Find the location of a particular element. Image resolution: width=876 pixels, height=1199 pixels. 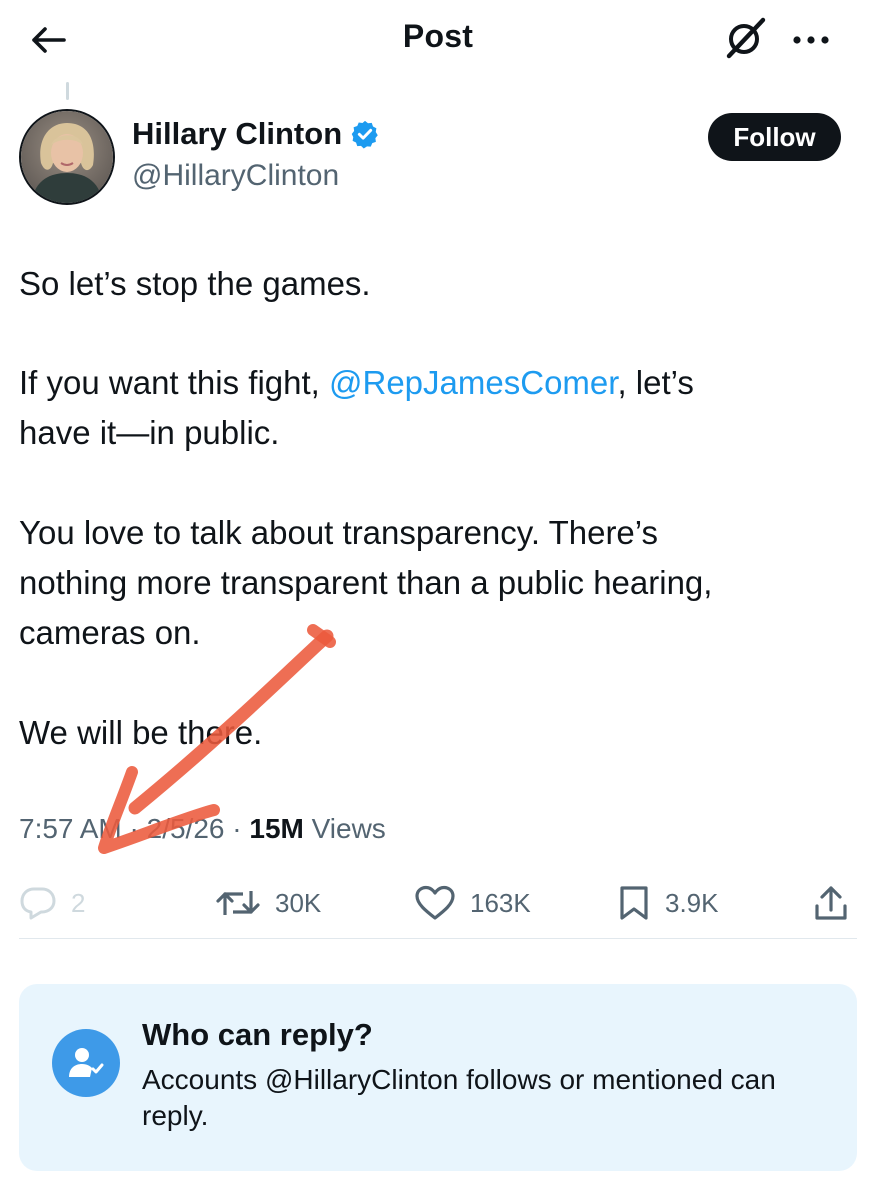

more-horizontal-icon is located at coordinates (811, 40).